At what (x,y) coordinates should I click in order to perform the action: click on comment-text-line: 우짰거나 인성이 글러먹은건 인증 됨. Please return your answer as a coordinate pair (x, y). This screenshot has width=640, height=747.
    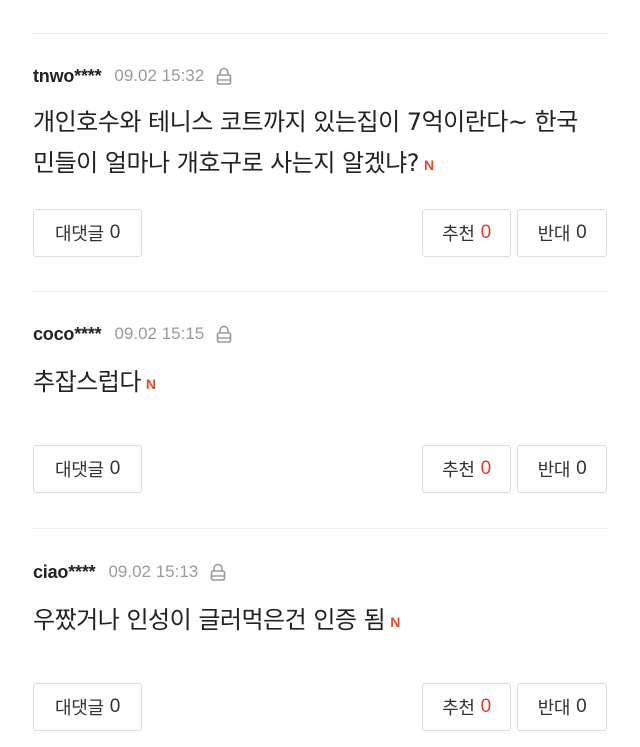
    Looking at the image, I should click on (209, 620).